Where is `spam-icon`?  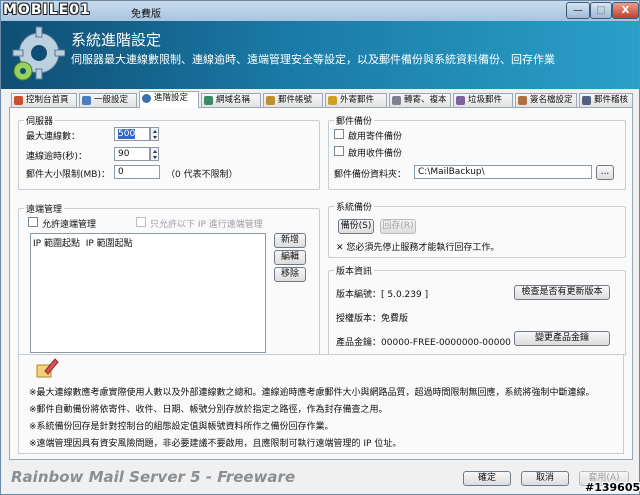 spam-icon is located at coordinates (460, 100).